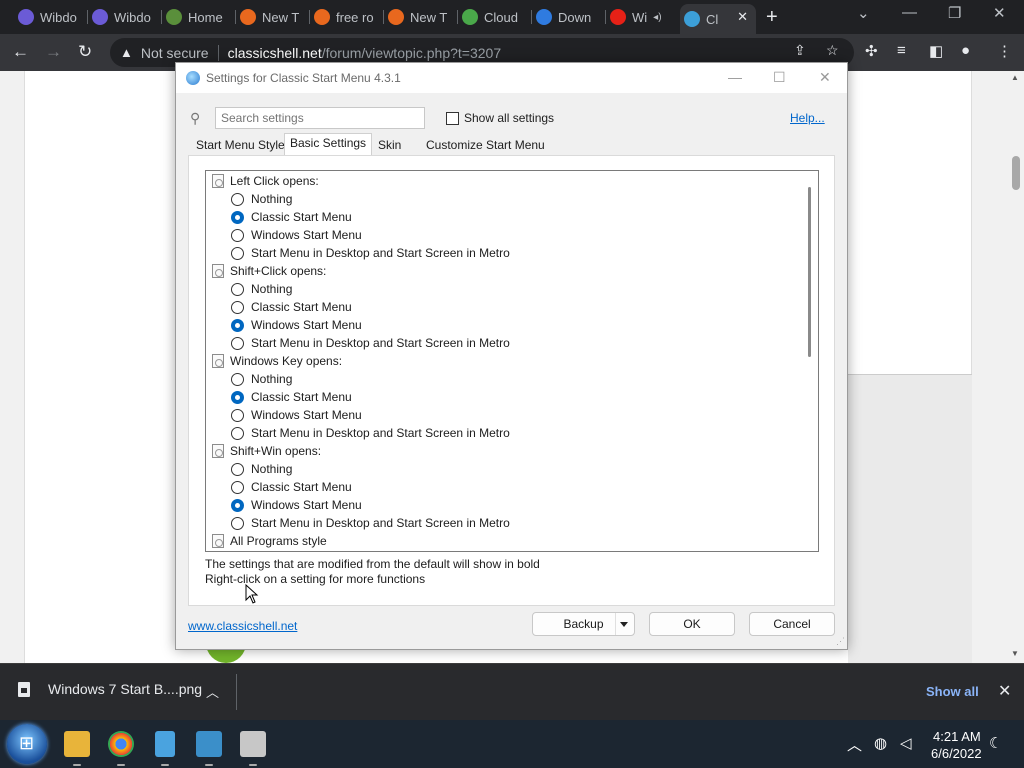  Describe the element at coordinates (965, 50) in the screenshot. I see `profile-avatar-icon: ●` at that location.